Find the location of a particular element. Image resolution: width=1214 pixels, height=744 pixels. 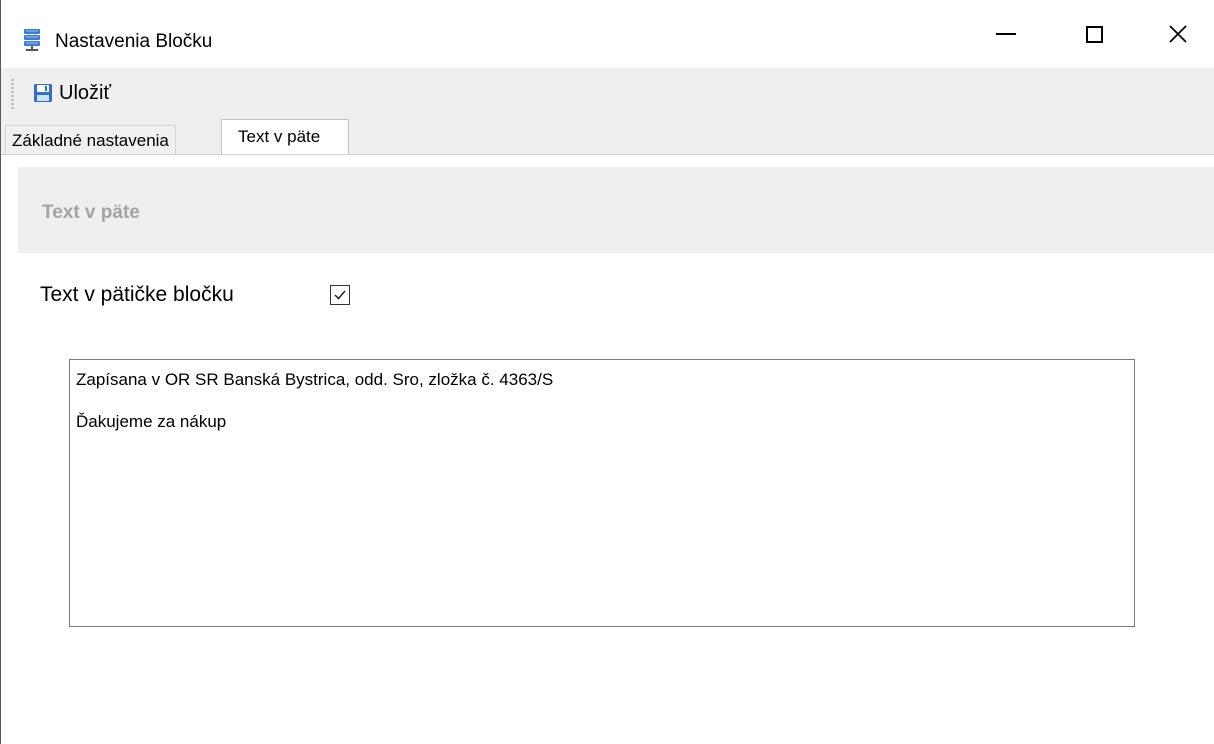

database-icon is located at coordinates (32, 40).